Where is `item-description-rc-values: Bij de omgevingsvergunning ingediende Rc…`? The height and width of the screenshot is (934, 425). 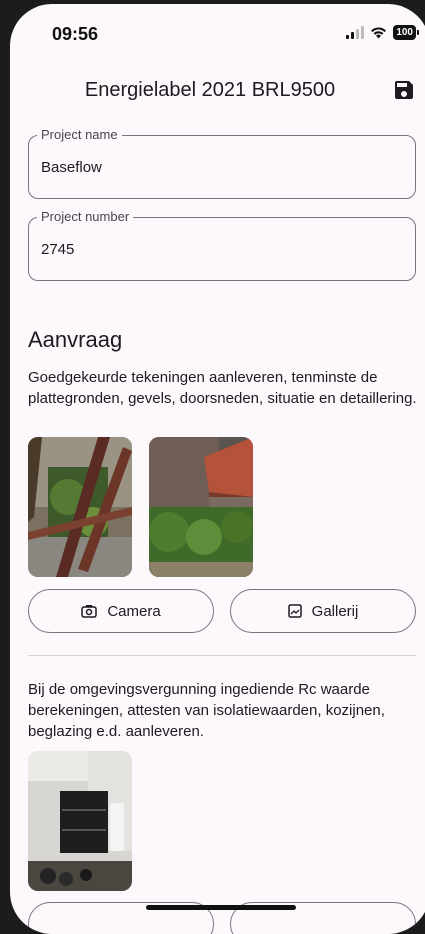
item-description-rc-values: Bij de omgevingsvergunning ingediende Rc… is located at coordinates (206, 710).